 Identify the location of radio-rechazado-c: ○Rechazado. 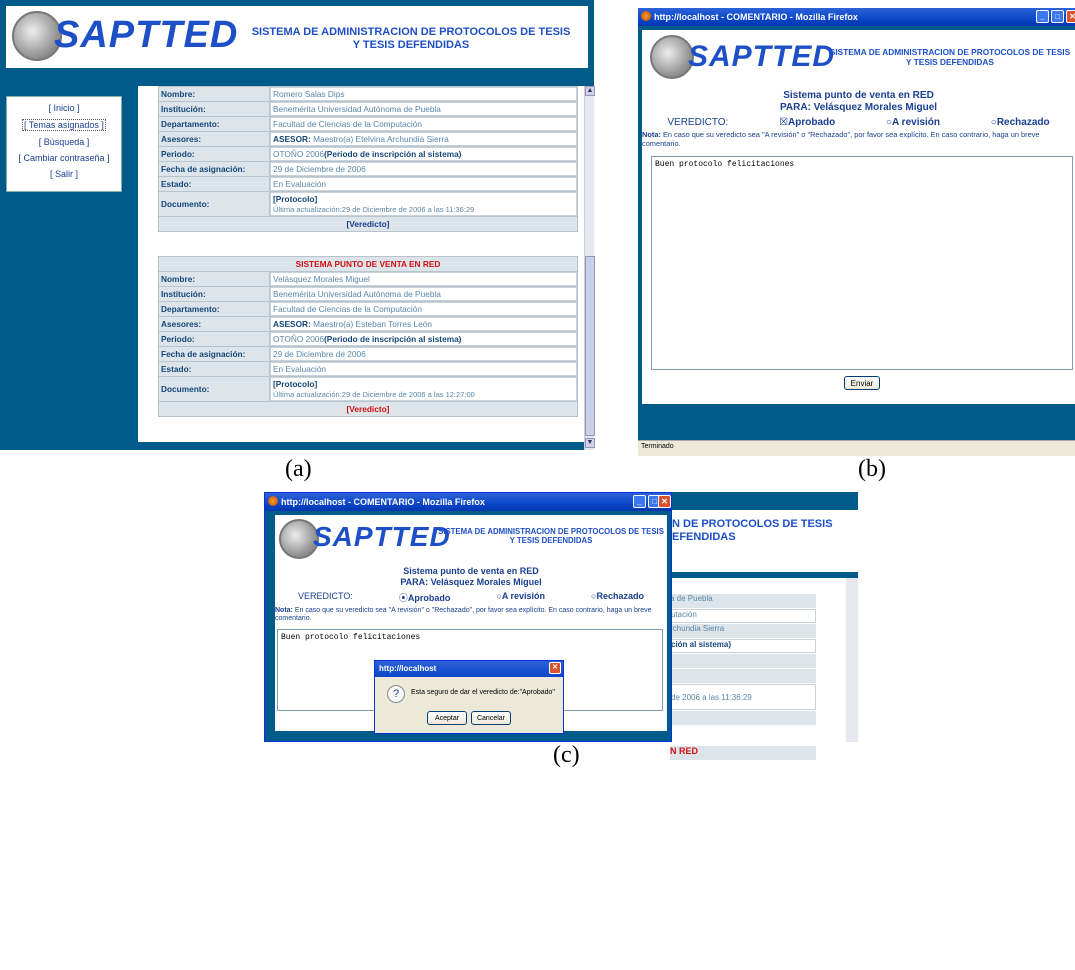
(617, 597).